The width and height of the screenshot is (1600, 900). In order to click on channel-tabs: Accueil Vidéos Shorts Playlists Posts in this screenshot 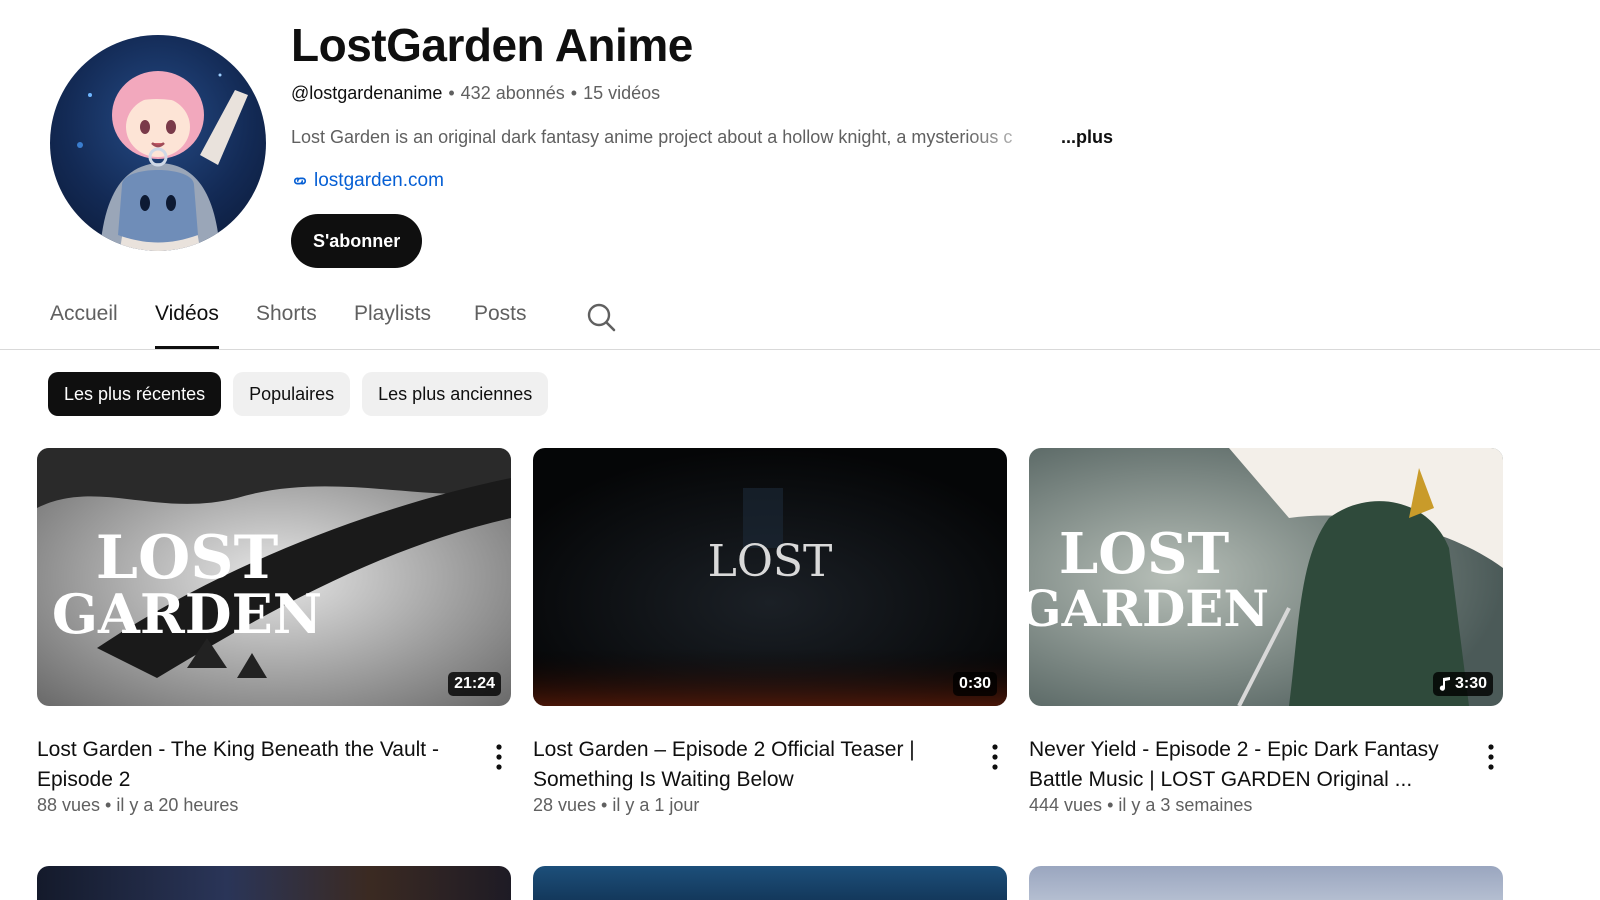, I will do `click(800, 320)`.